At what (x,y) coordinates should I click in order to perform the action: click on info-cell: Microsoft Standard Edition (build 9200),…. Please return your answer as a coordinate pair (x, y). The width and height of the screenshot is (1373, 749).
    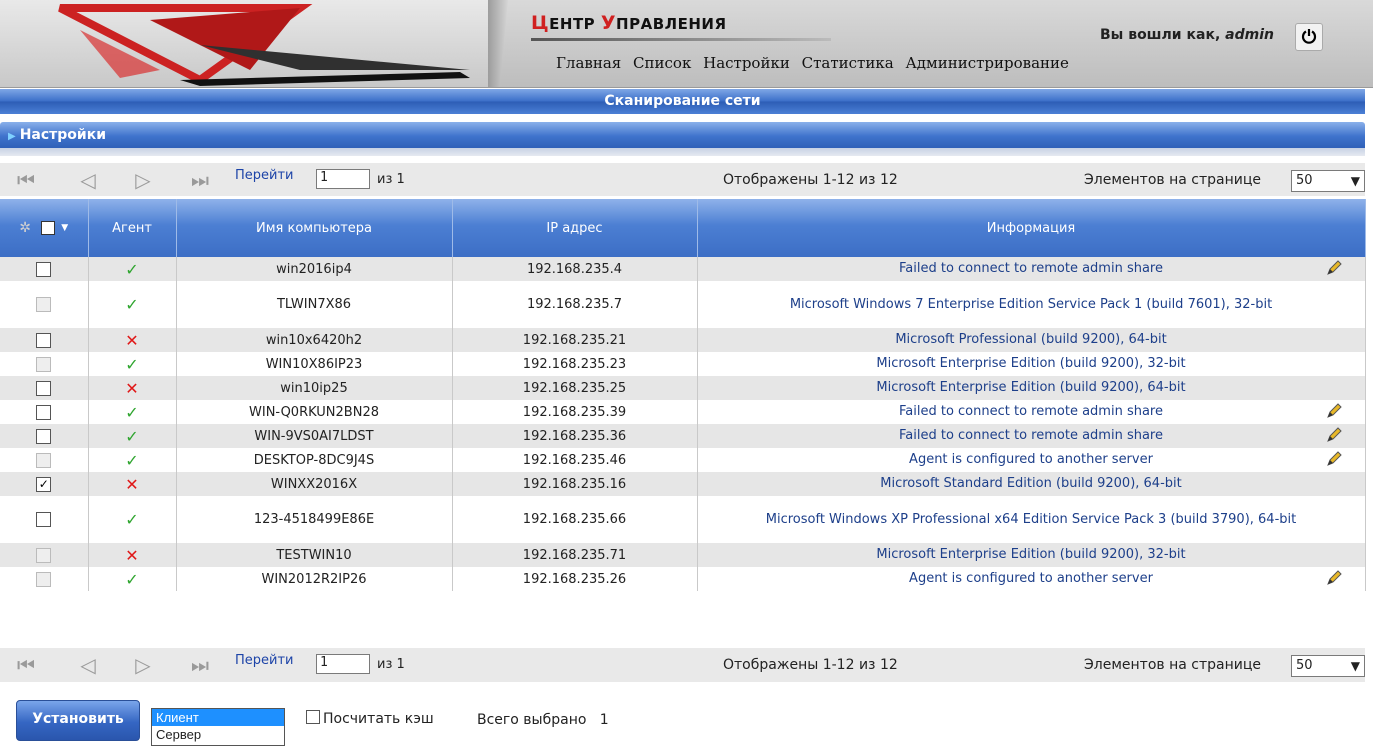
    Looking at the image, I should click on (1031, 484).